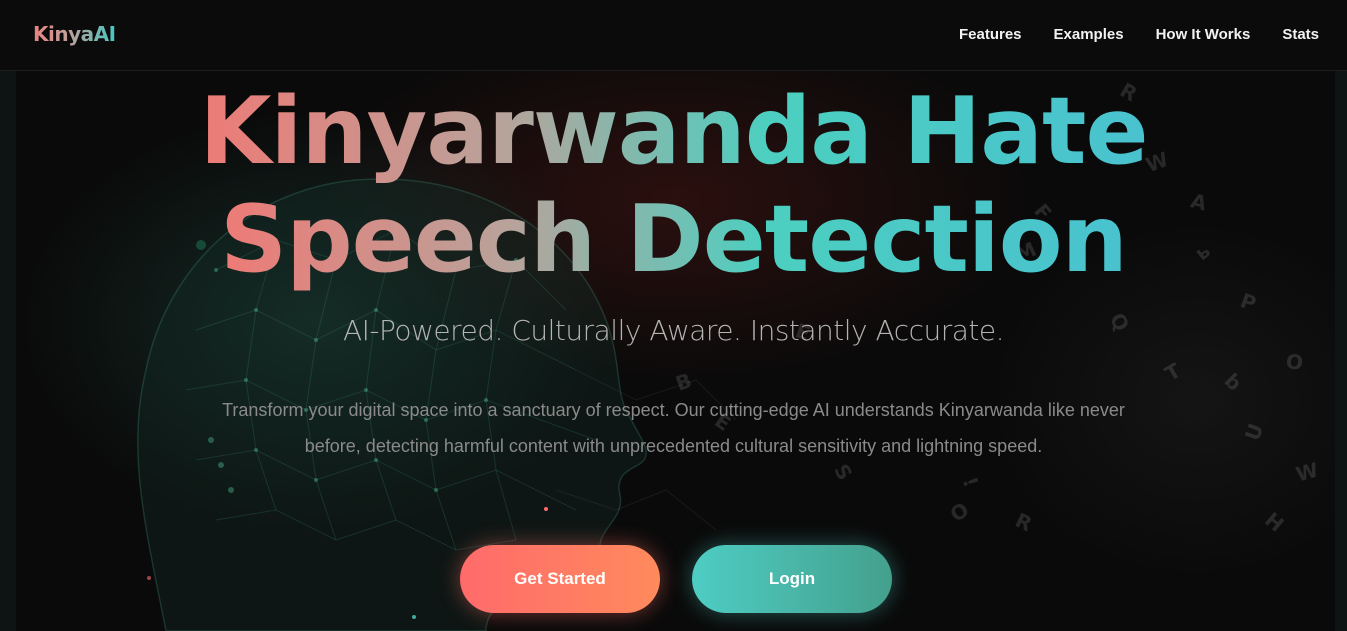  What do you see at coordinates (74, 34) in the screenshot?
I see `brand-logo: KinyaAI` at bounding box center [74, 34].